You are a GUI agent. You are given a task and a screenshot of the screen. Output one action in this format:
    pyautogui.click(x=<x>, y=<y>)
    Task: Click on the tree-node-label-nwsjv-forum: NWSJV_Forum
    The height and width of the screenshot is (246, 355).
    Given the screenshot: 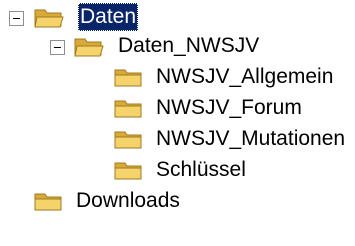 What is the action you would take?
    pyautogui.click(x=229, y=108)
    